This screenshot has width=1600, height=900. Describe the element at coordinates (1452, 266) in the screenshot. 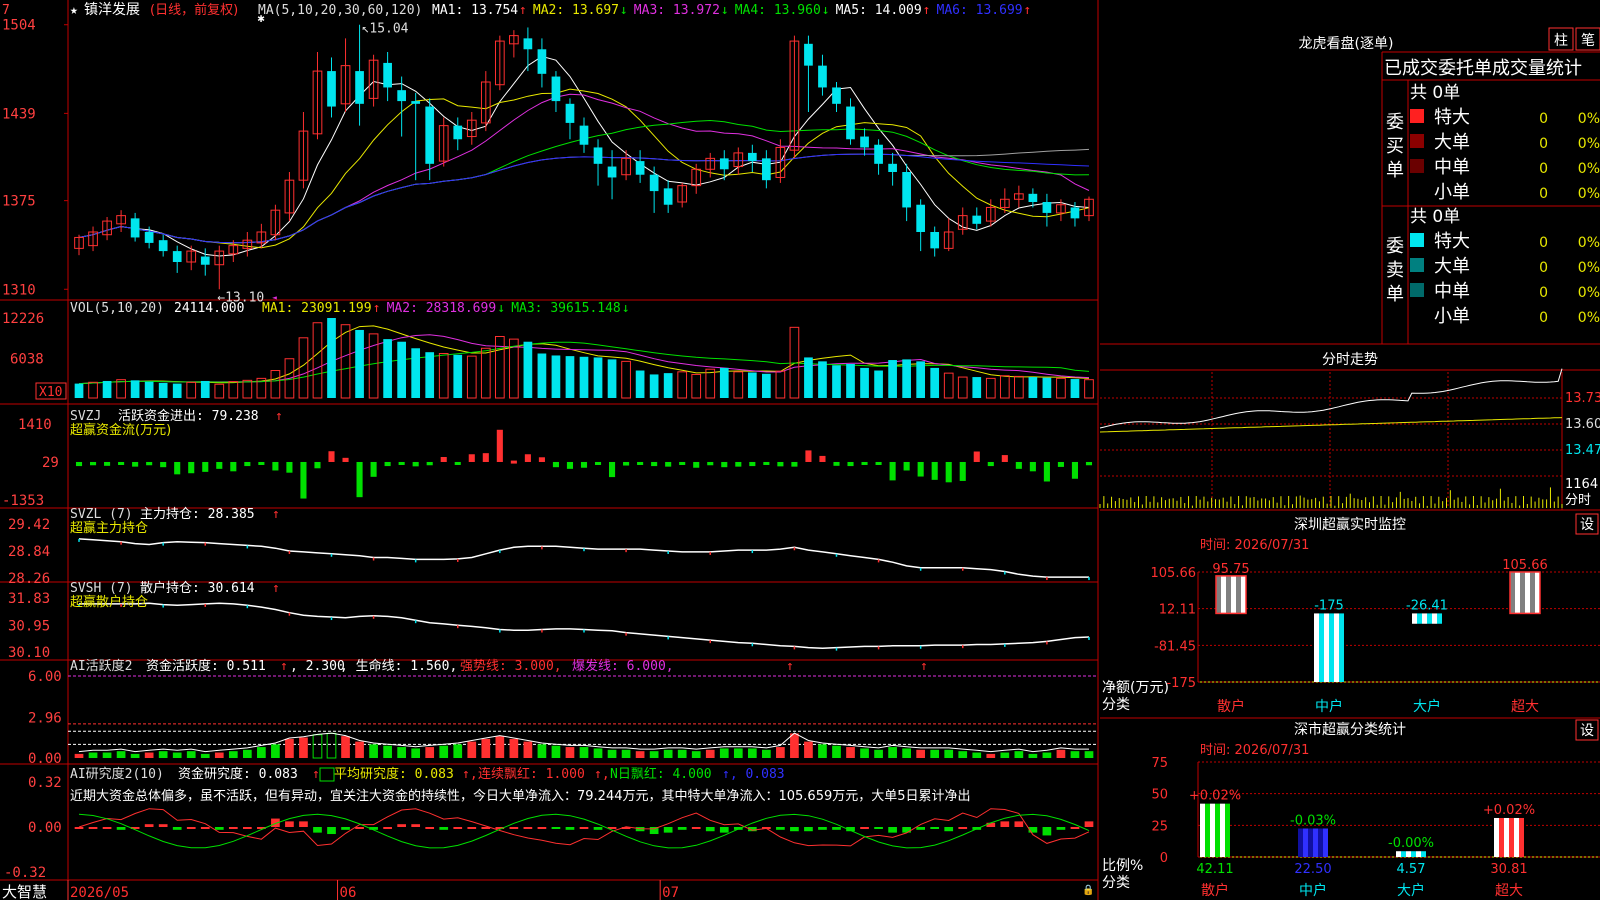

I see `sell-row-name: 大单` at that location.